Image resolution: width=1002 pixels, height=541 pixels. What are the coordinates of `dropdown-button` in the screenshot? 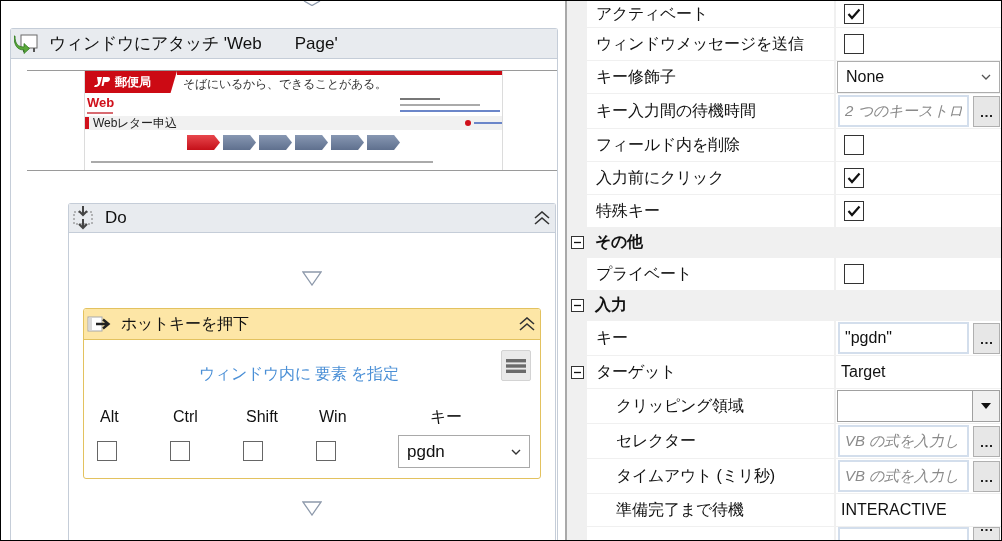 It's located at (986, 406).